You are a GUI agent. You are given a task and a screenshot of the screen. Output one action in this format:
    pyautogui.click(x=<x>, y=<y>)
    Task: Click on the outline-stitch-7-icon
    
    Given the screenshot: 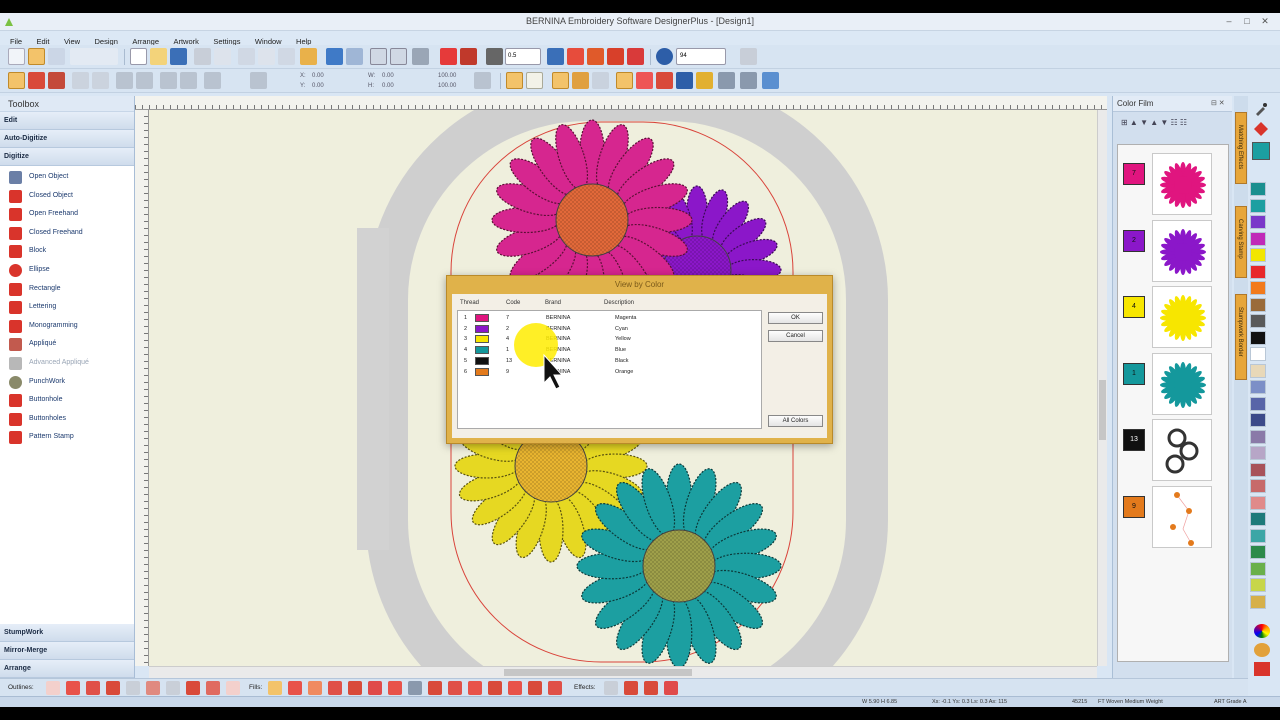 What is the action you would take?
    pyautogui.click(x=173, y=688)
    